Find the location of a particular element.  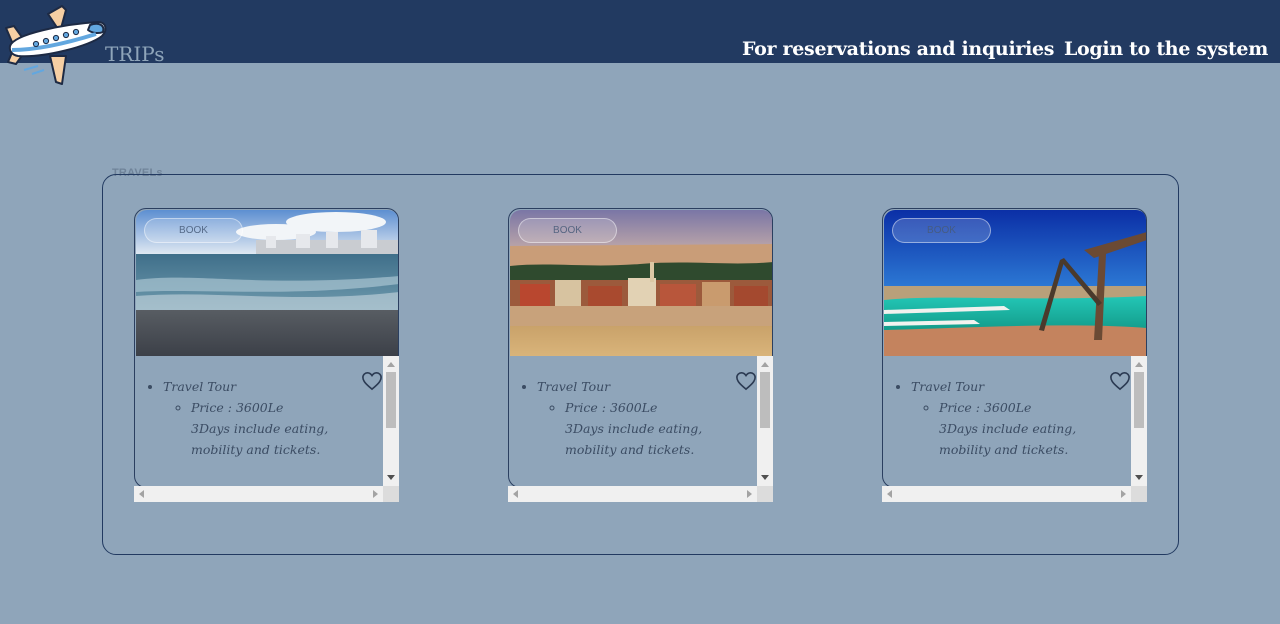

brand-name: TRIPs is located at coordinates (135, 54).